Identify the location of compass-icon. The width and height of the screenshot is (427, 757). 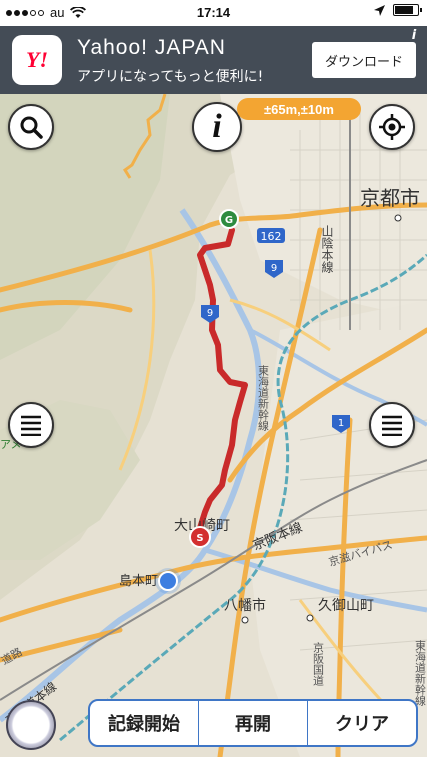
(31, 725).